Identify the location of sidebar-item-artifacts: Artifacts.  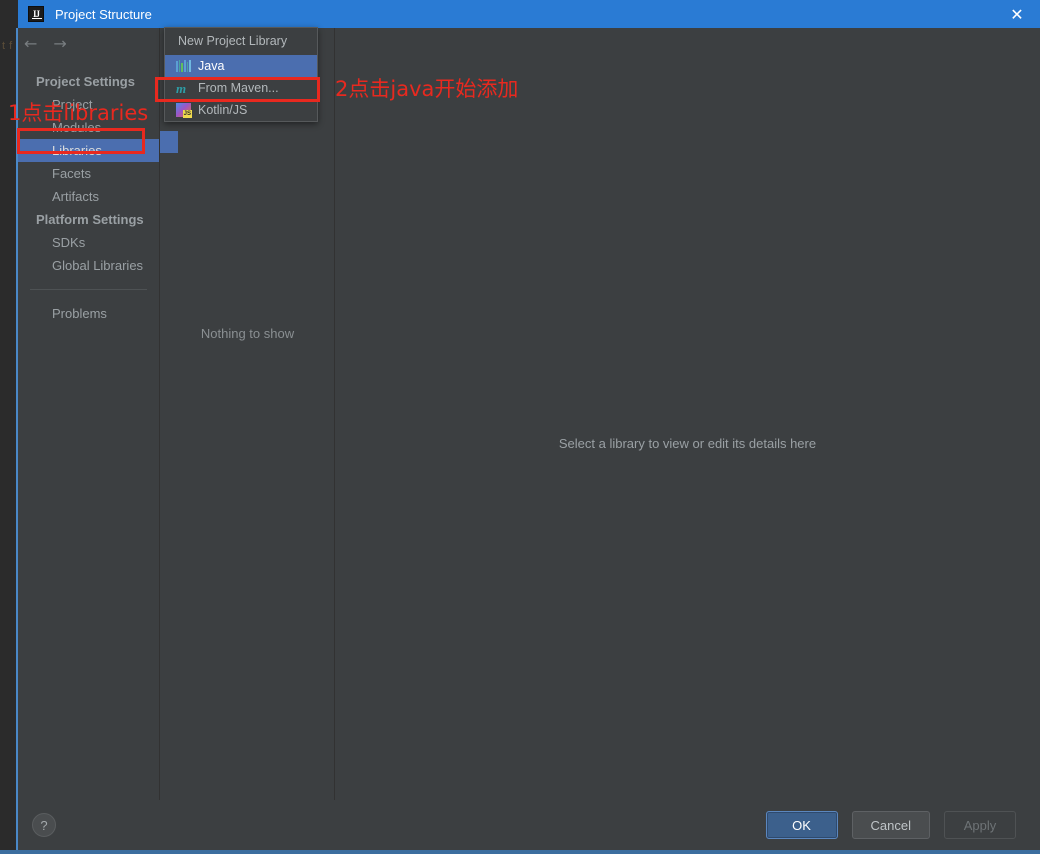
(88, 196).